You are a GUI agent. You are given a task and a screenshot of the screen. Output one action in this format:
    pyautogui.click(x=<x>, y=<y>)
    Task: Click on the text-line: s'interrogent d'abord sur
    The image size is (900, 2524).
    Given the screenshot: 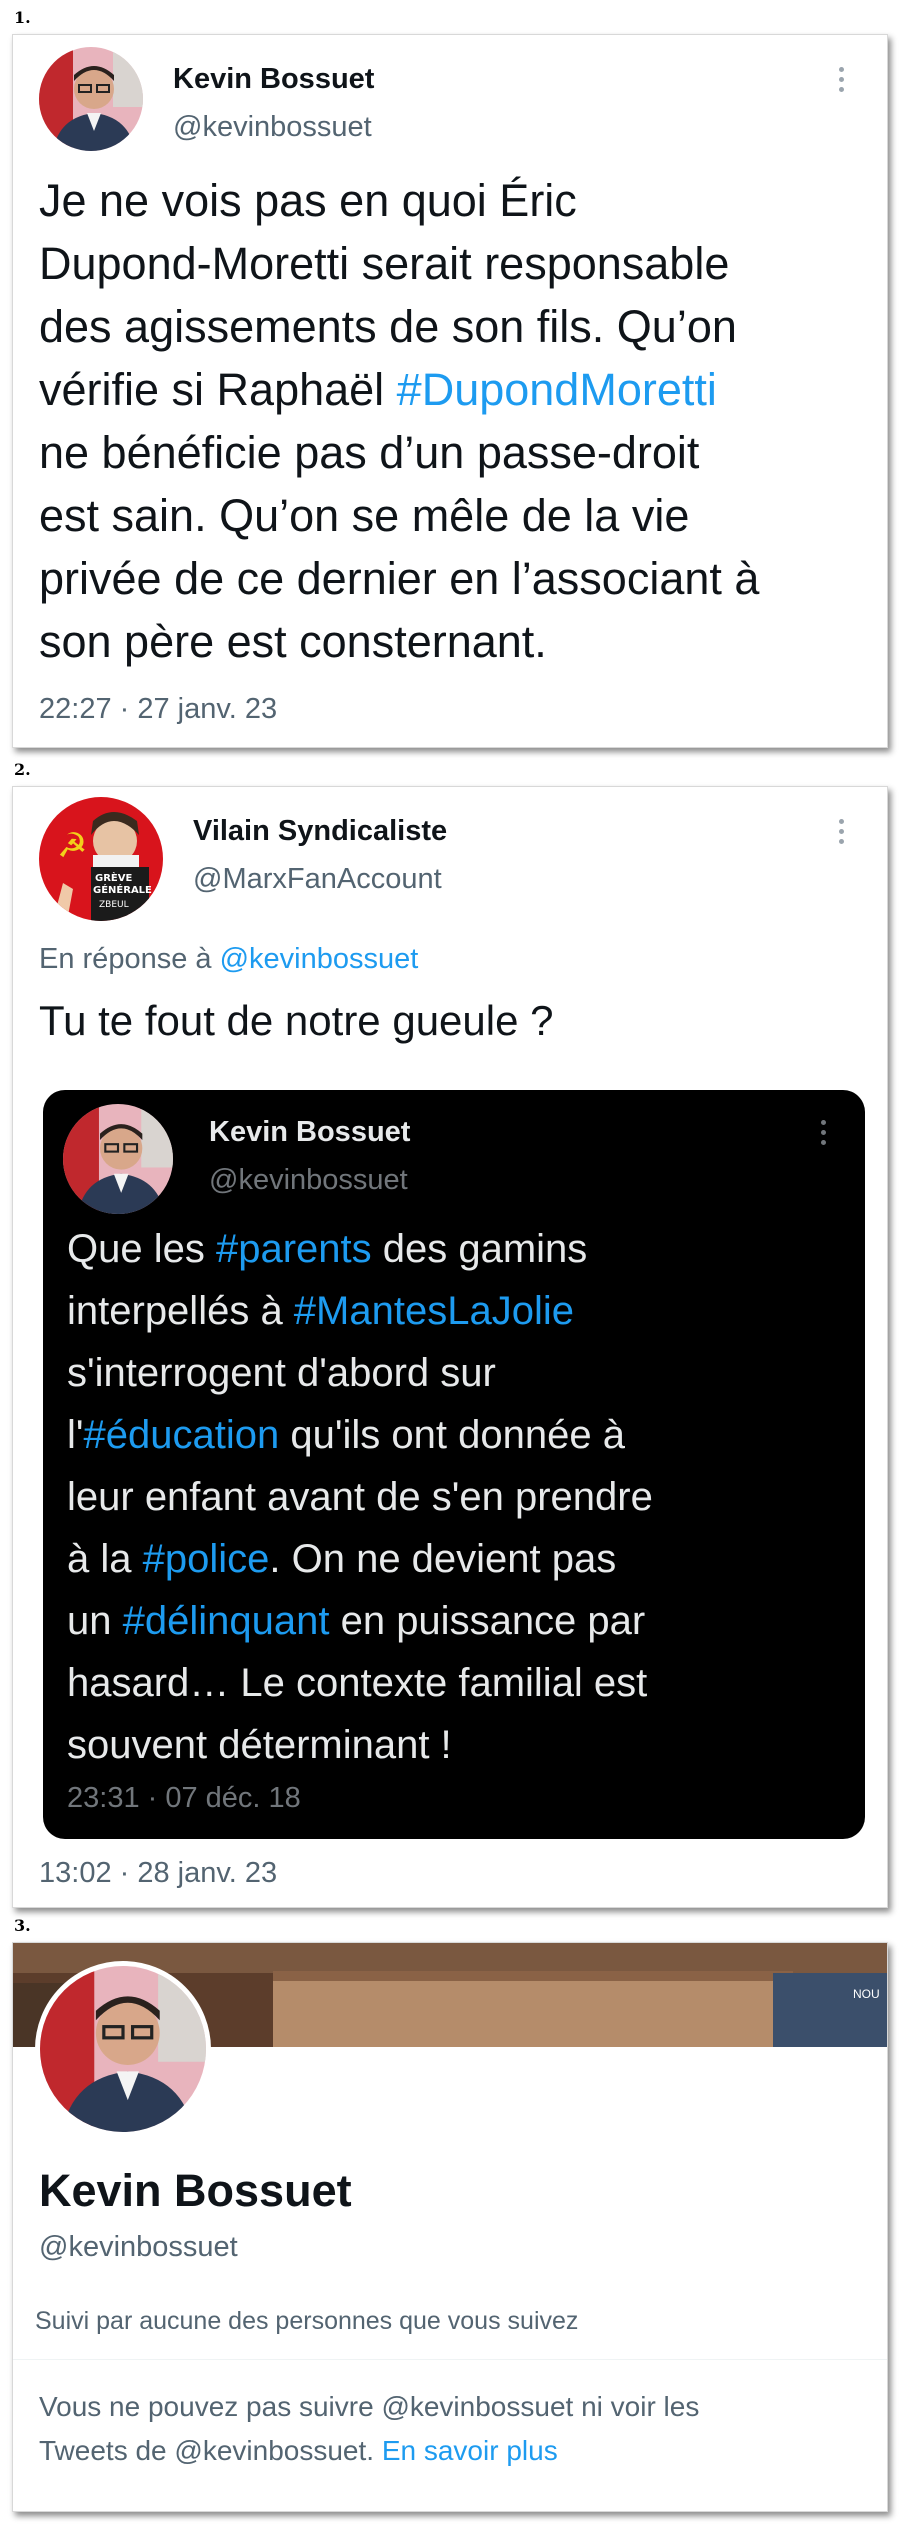 What is the action you would take?
    pyautogui.click(x=360, y=1373)
    